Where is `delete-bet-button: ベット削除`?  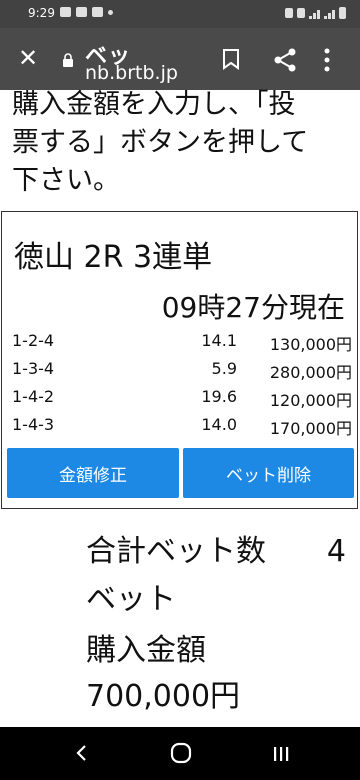 delete-bet-button: ベット削除 is located at coordinates (268, 473).